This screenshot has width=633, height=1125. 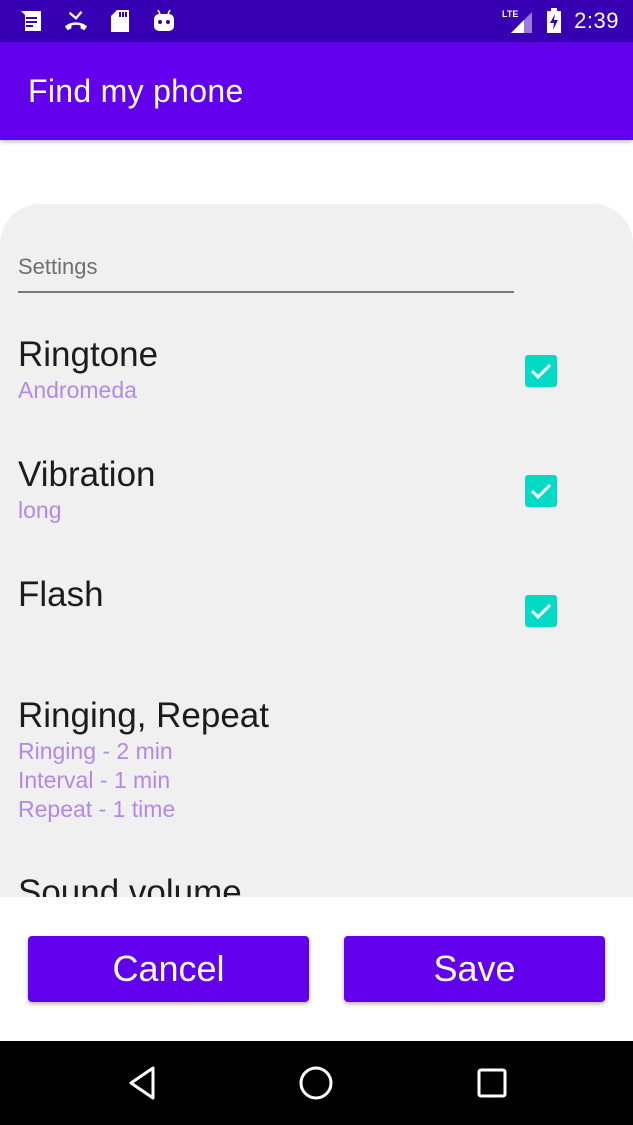 What do you see at coordinates (58, 266) in the screenshot?
I see `settings-field-label: Settings` at bounding box center [58, 266].